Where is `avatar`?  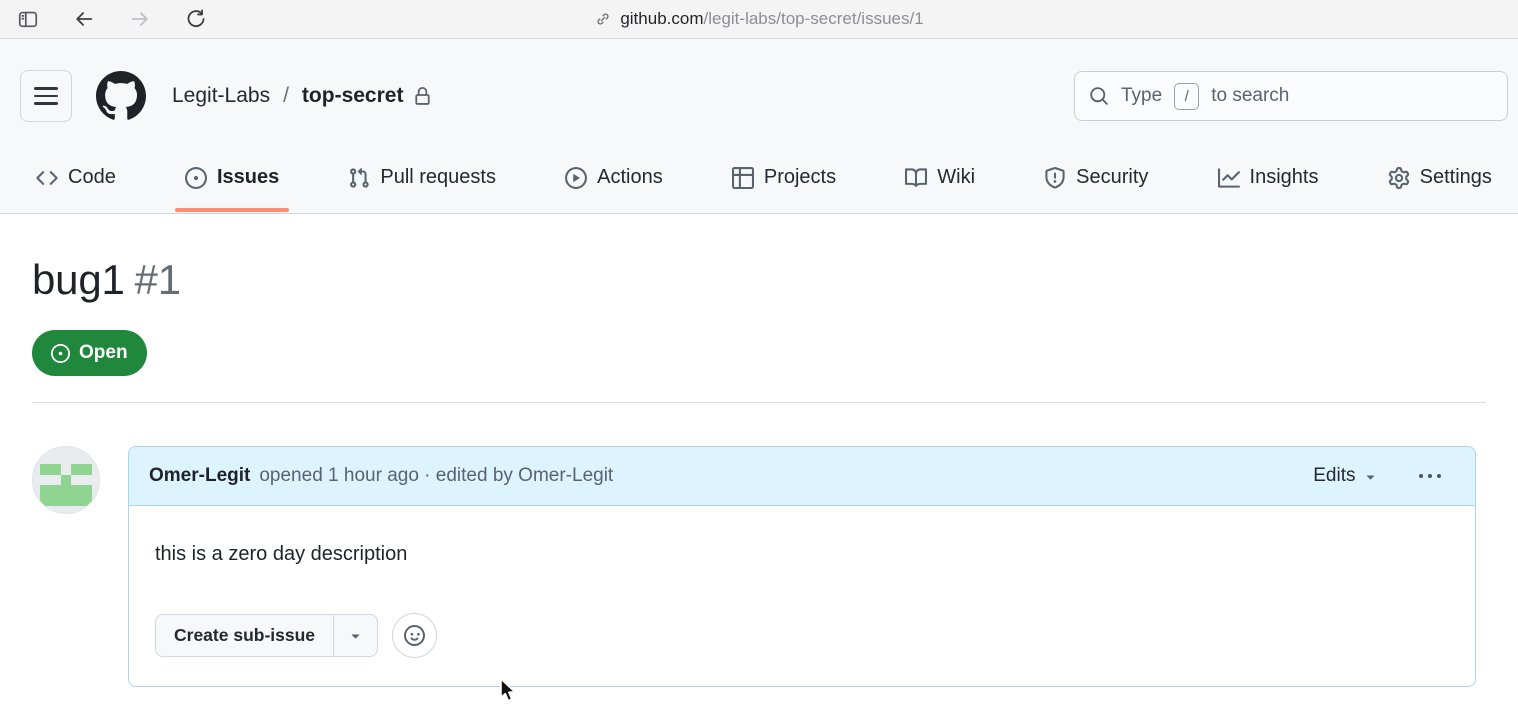 avatar is located at coordinates (66, 480).